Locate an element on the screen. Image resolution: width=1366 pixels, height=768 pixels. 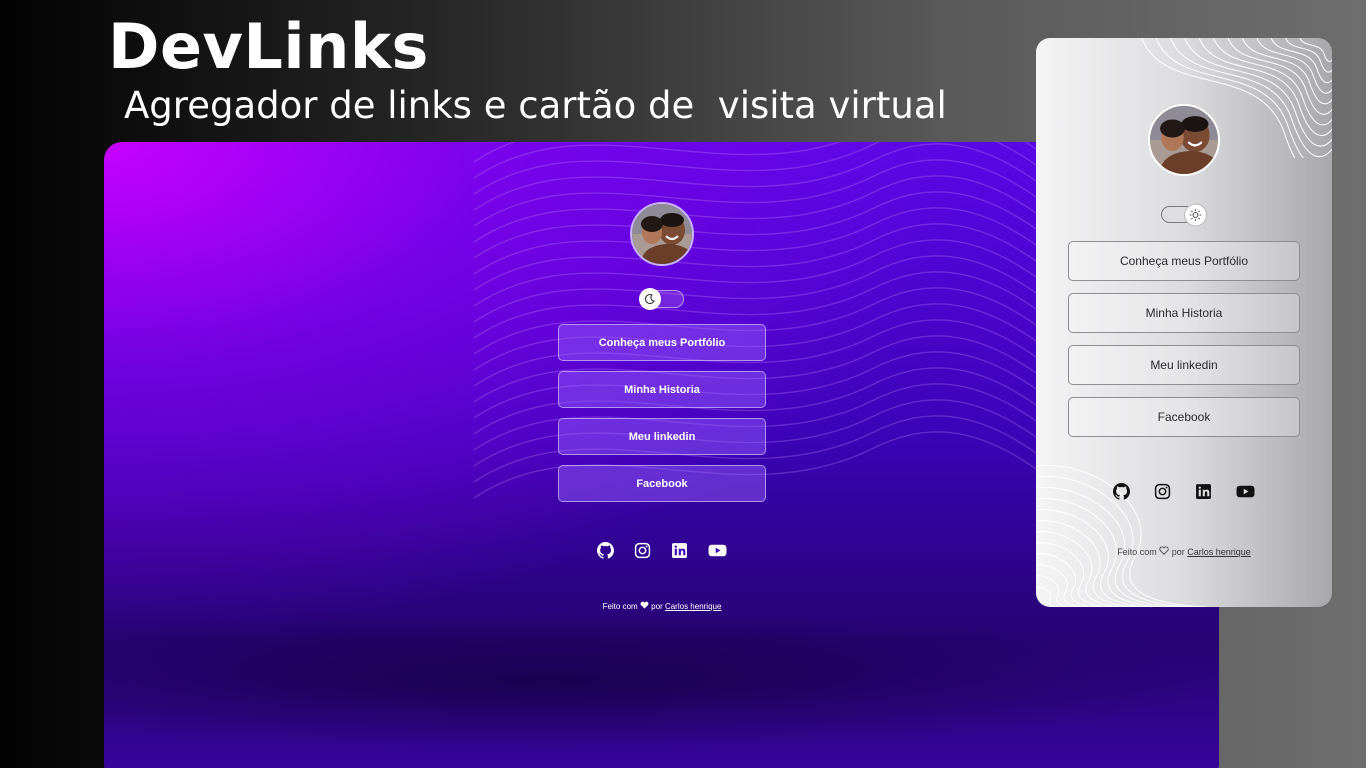
sun-icon is located at coordinates (1195, 214).